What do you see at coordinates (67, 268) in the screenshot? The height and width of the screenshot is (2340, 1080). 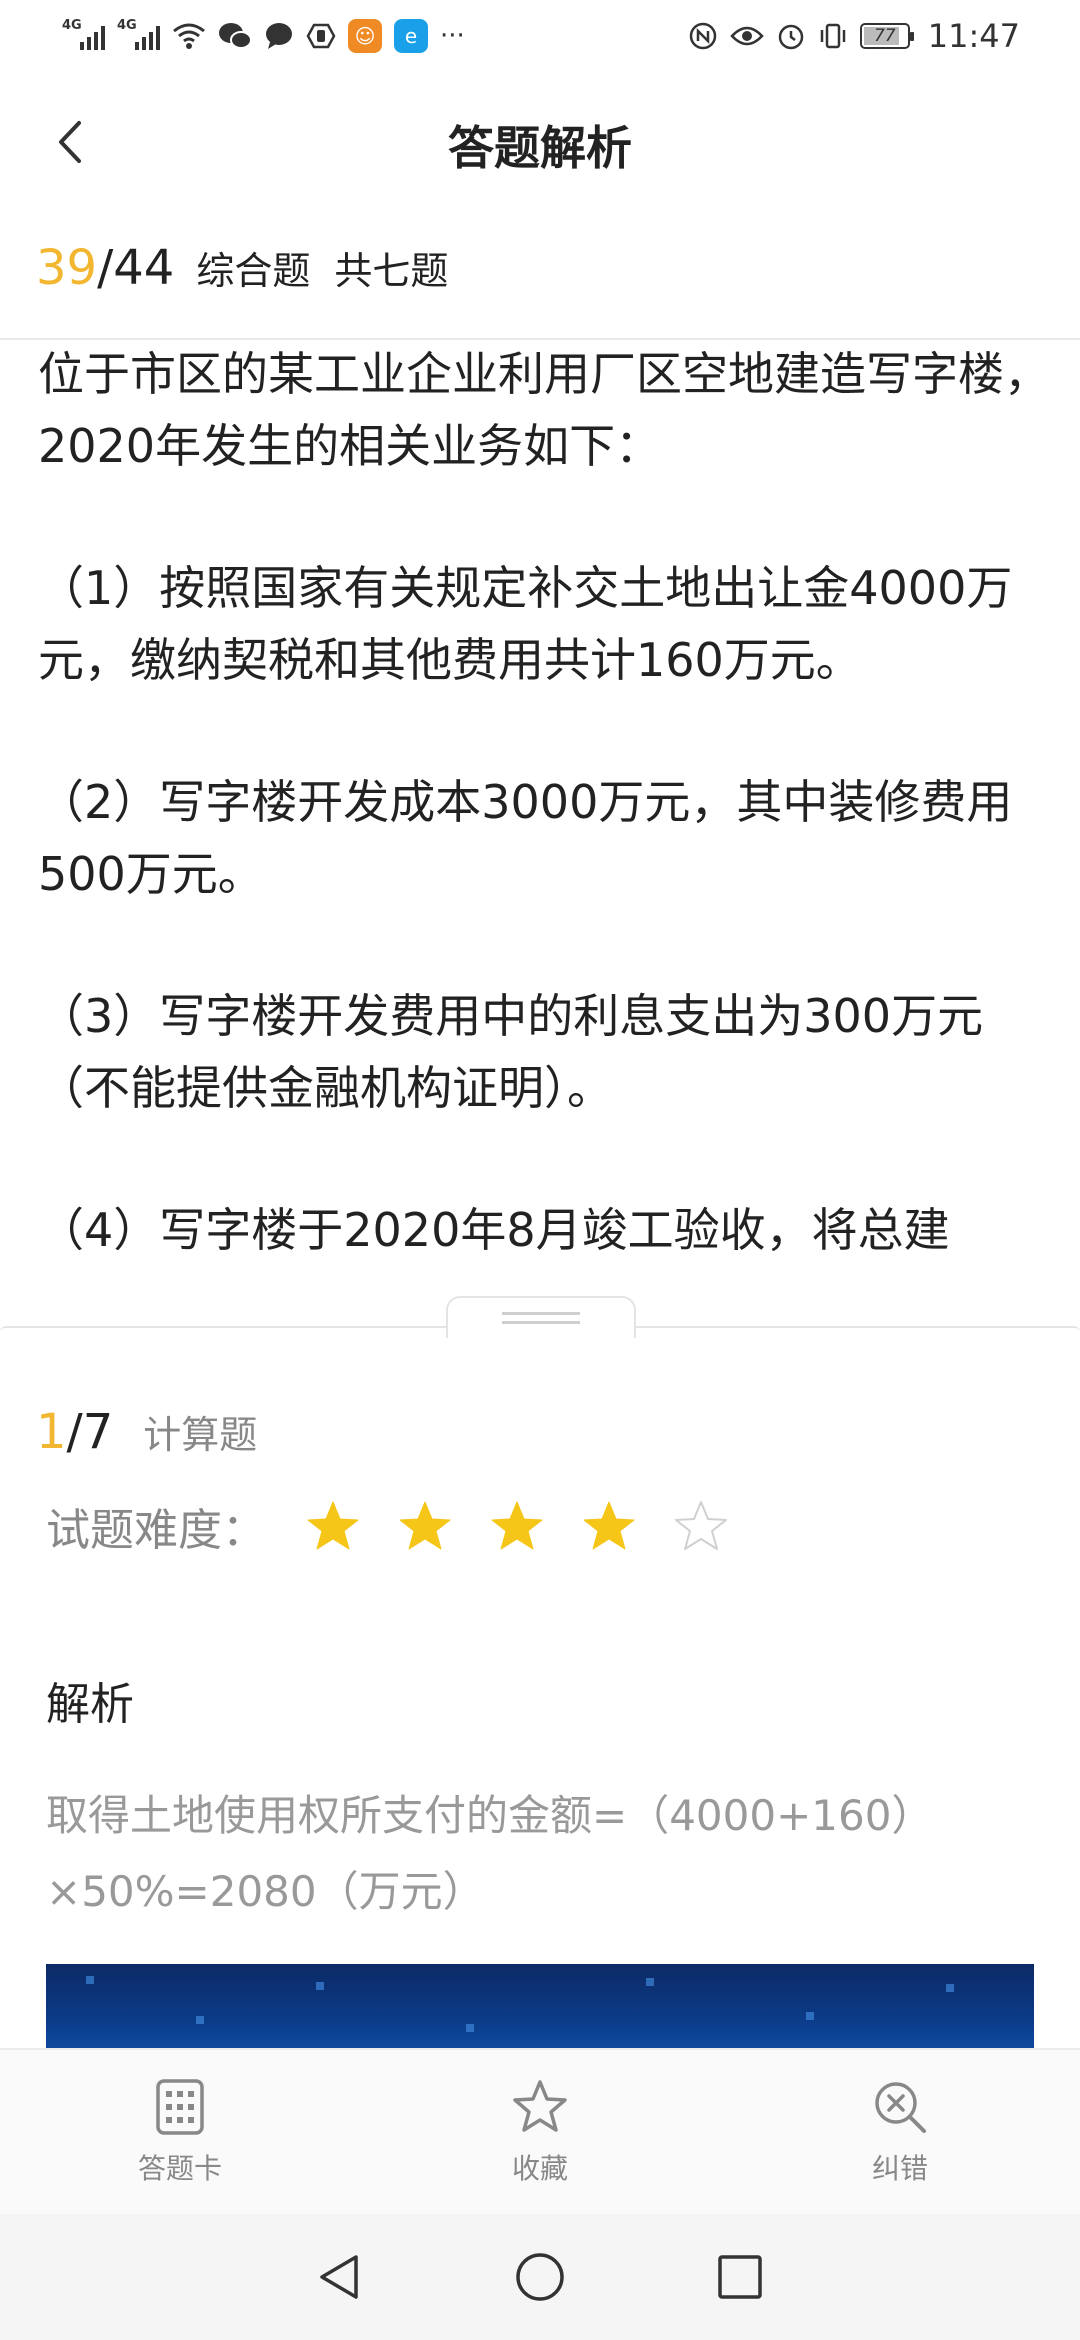 I see `progress-current: 39` at bounding box center [67, 268].